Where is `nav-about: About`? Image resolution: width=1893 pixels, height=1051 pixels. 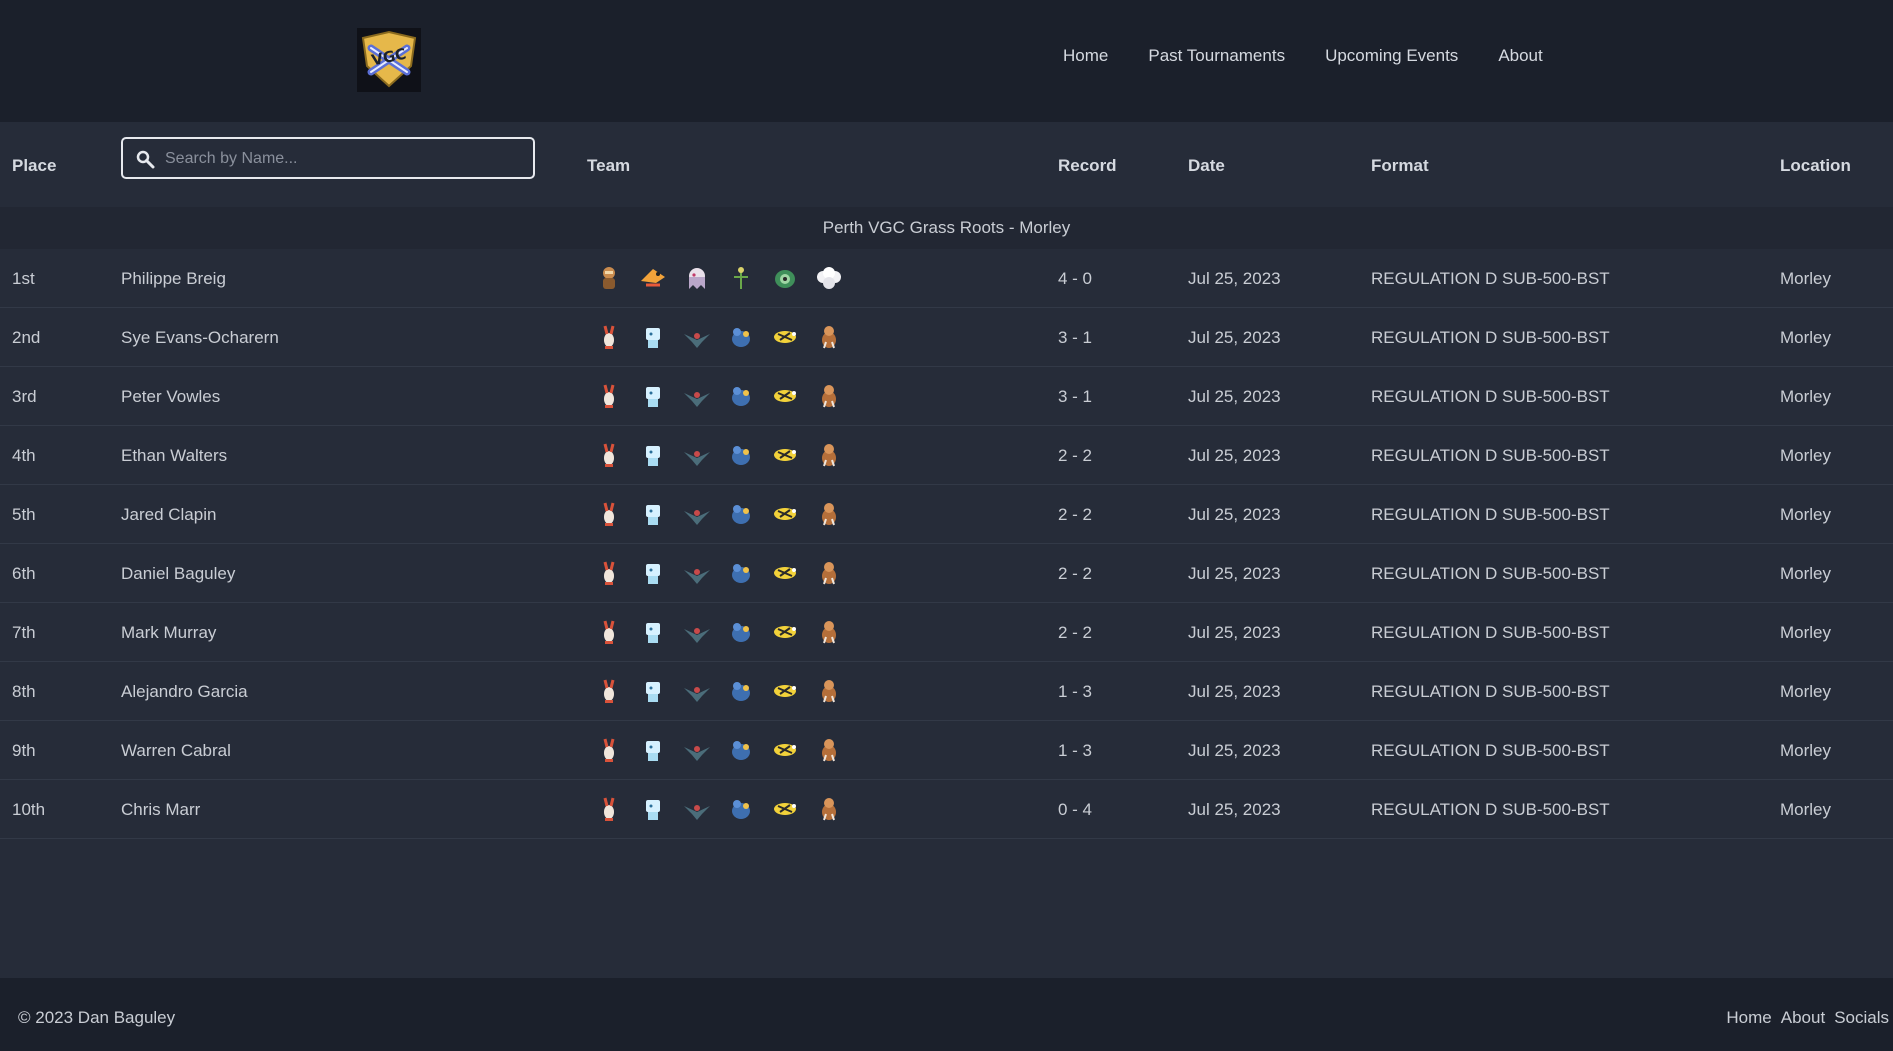
nav-about: About is located at coordinates (1520, 56).